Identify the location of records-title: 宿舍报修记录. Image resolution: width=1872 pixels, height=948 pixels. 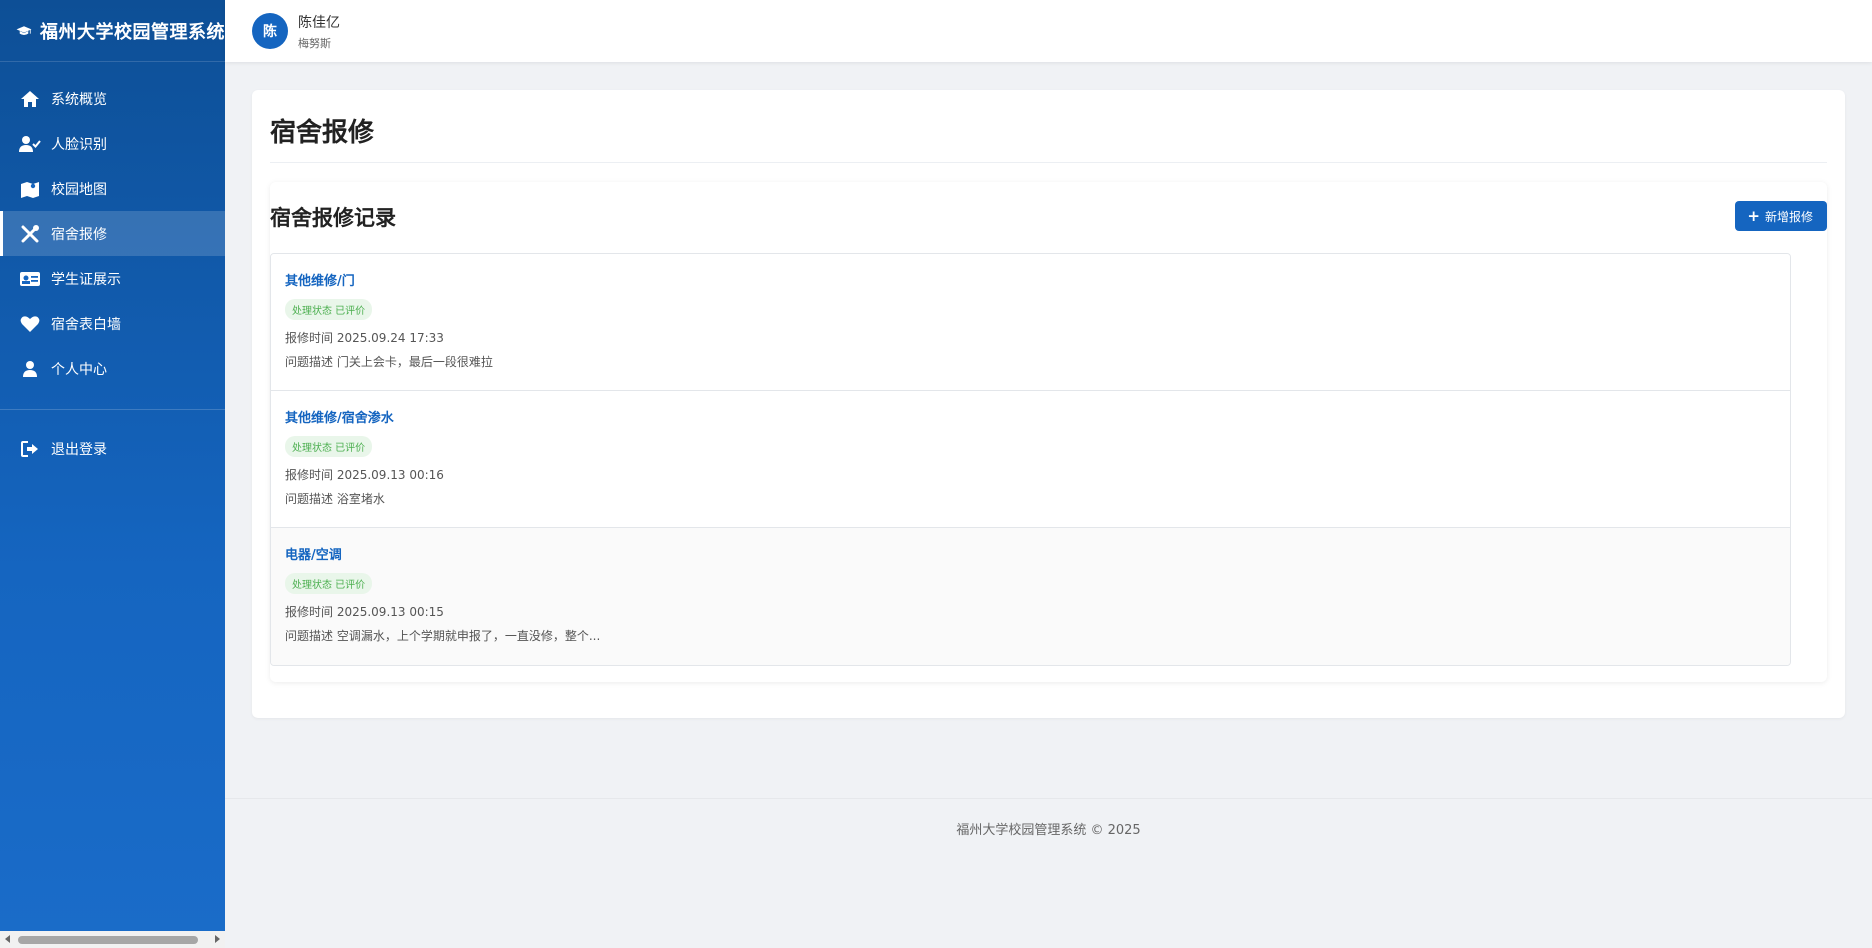
(333, 218).